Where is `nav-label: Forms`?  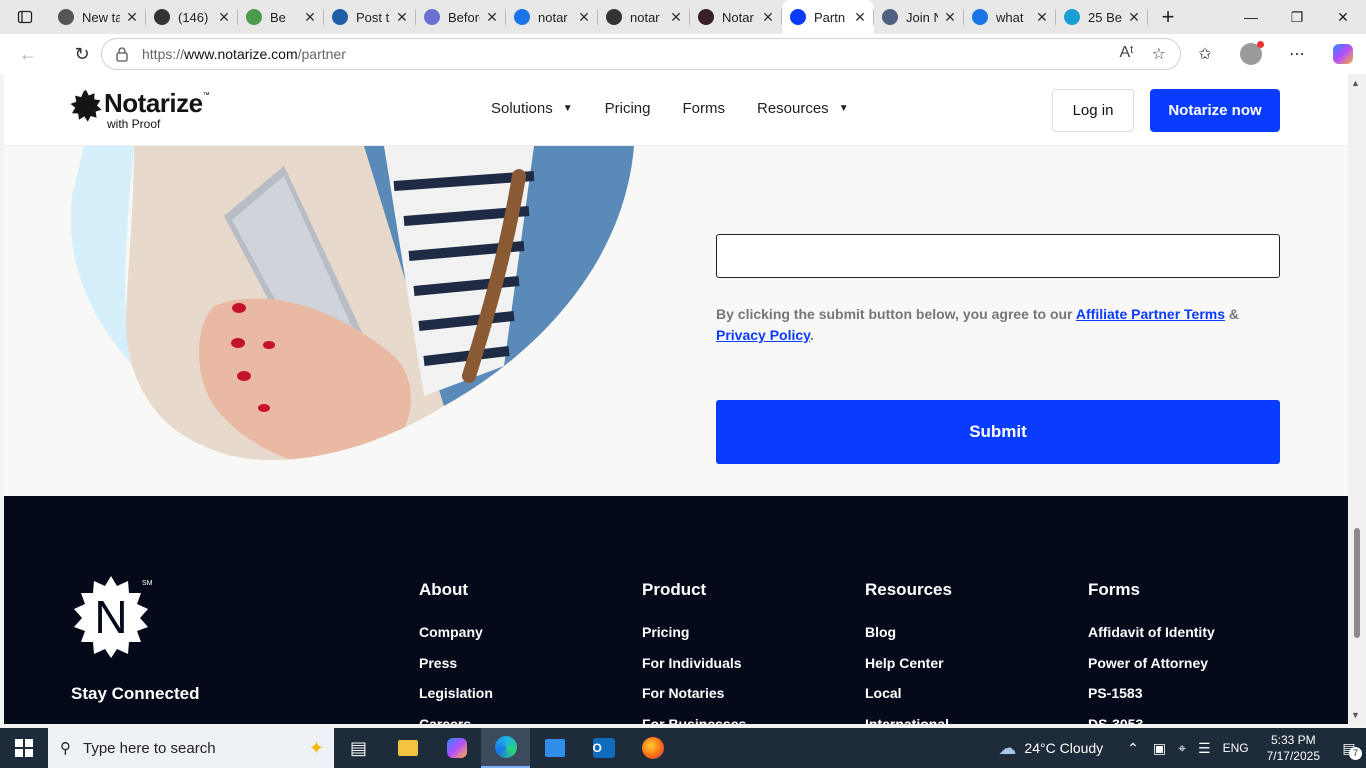 nav-label: Forms is located at coordinates (703, 108).